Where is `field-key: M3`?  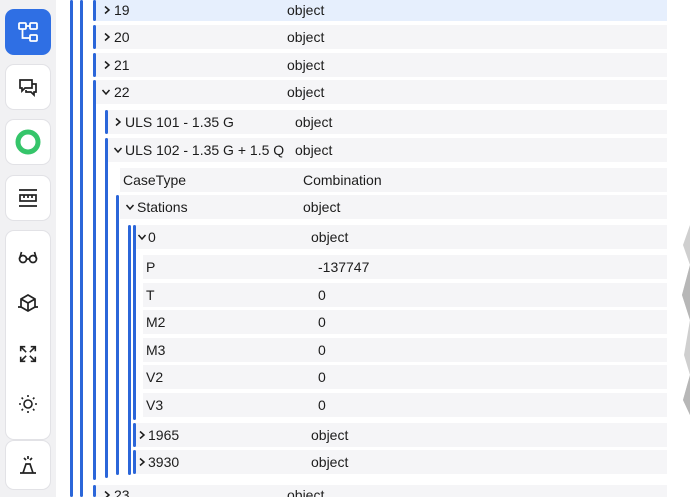 field-key: M3 is located at coordinates (156, 350).